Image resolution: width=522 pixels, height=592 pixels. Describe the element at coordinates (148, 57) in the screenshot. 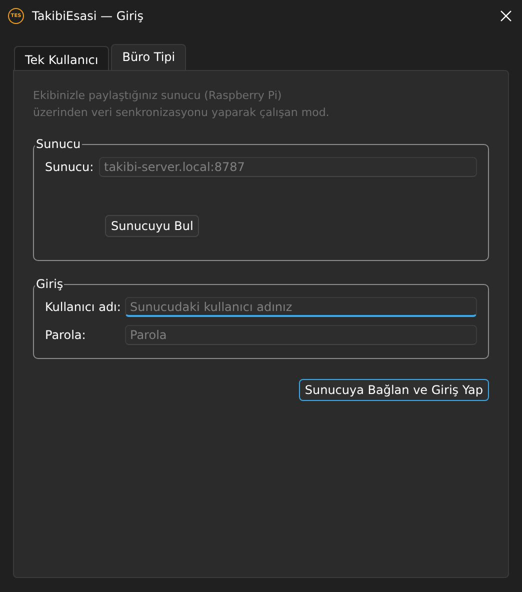

I see `tab: Büro Tipi` at that location.